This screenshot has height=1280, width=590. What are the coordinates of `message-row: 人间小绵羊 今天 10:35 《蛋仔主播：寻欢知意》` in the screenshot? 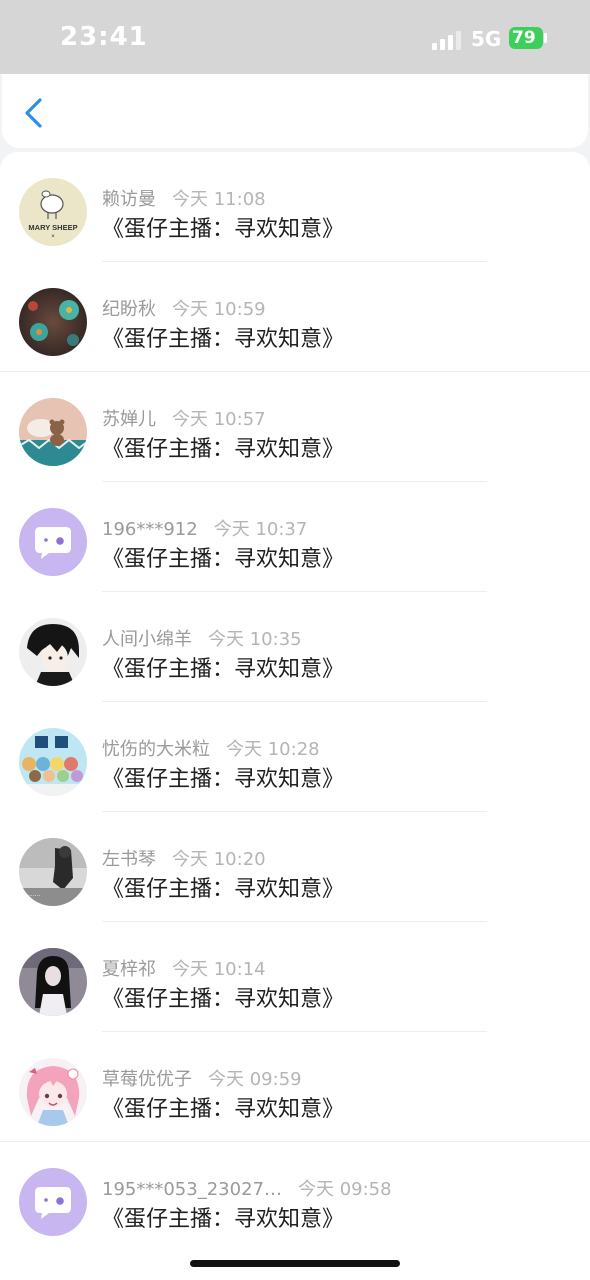 It's located at (295, 647).